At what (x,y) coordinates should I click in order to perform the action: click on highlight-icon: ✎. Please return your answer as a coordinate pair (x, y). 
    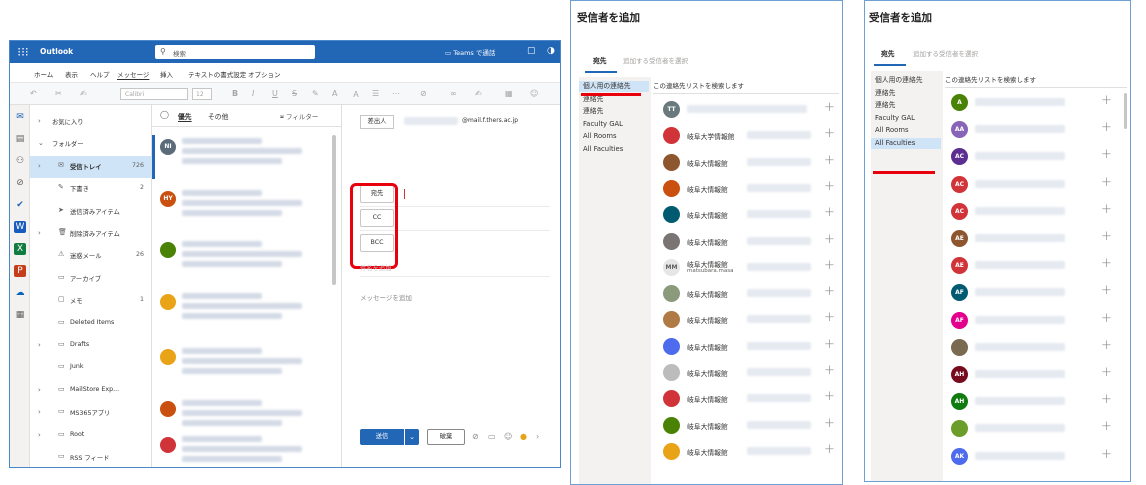
    Looking at the image, I should click on (315, 93).